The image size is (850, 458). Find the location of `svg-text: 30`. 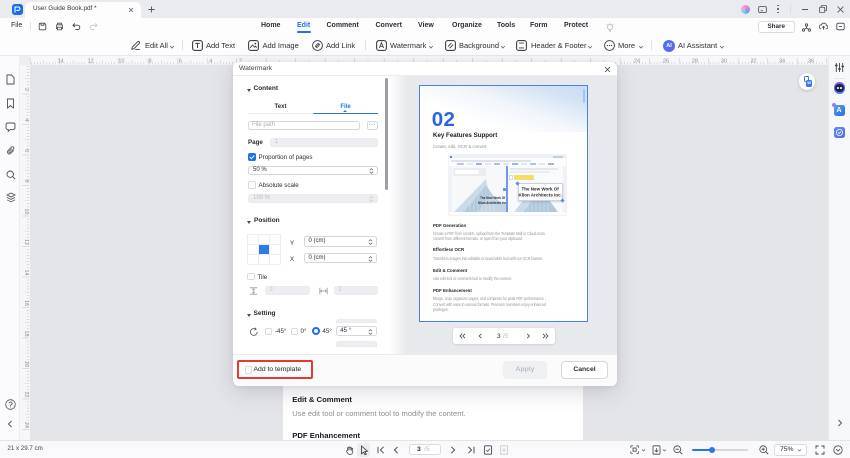

svg-text: 30 is located at coordinates (724, 61).